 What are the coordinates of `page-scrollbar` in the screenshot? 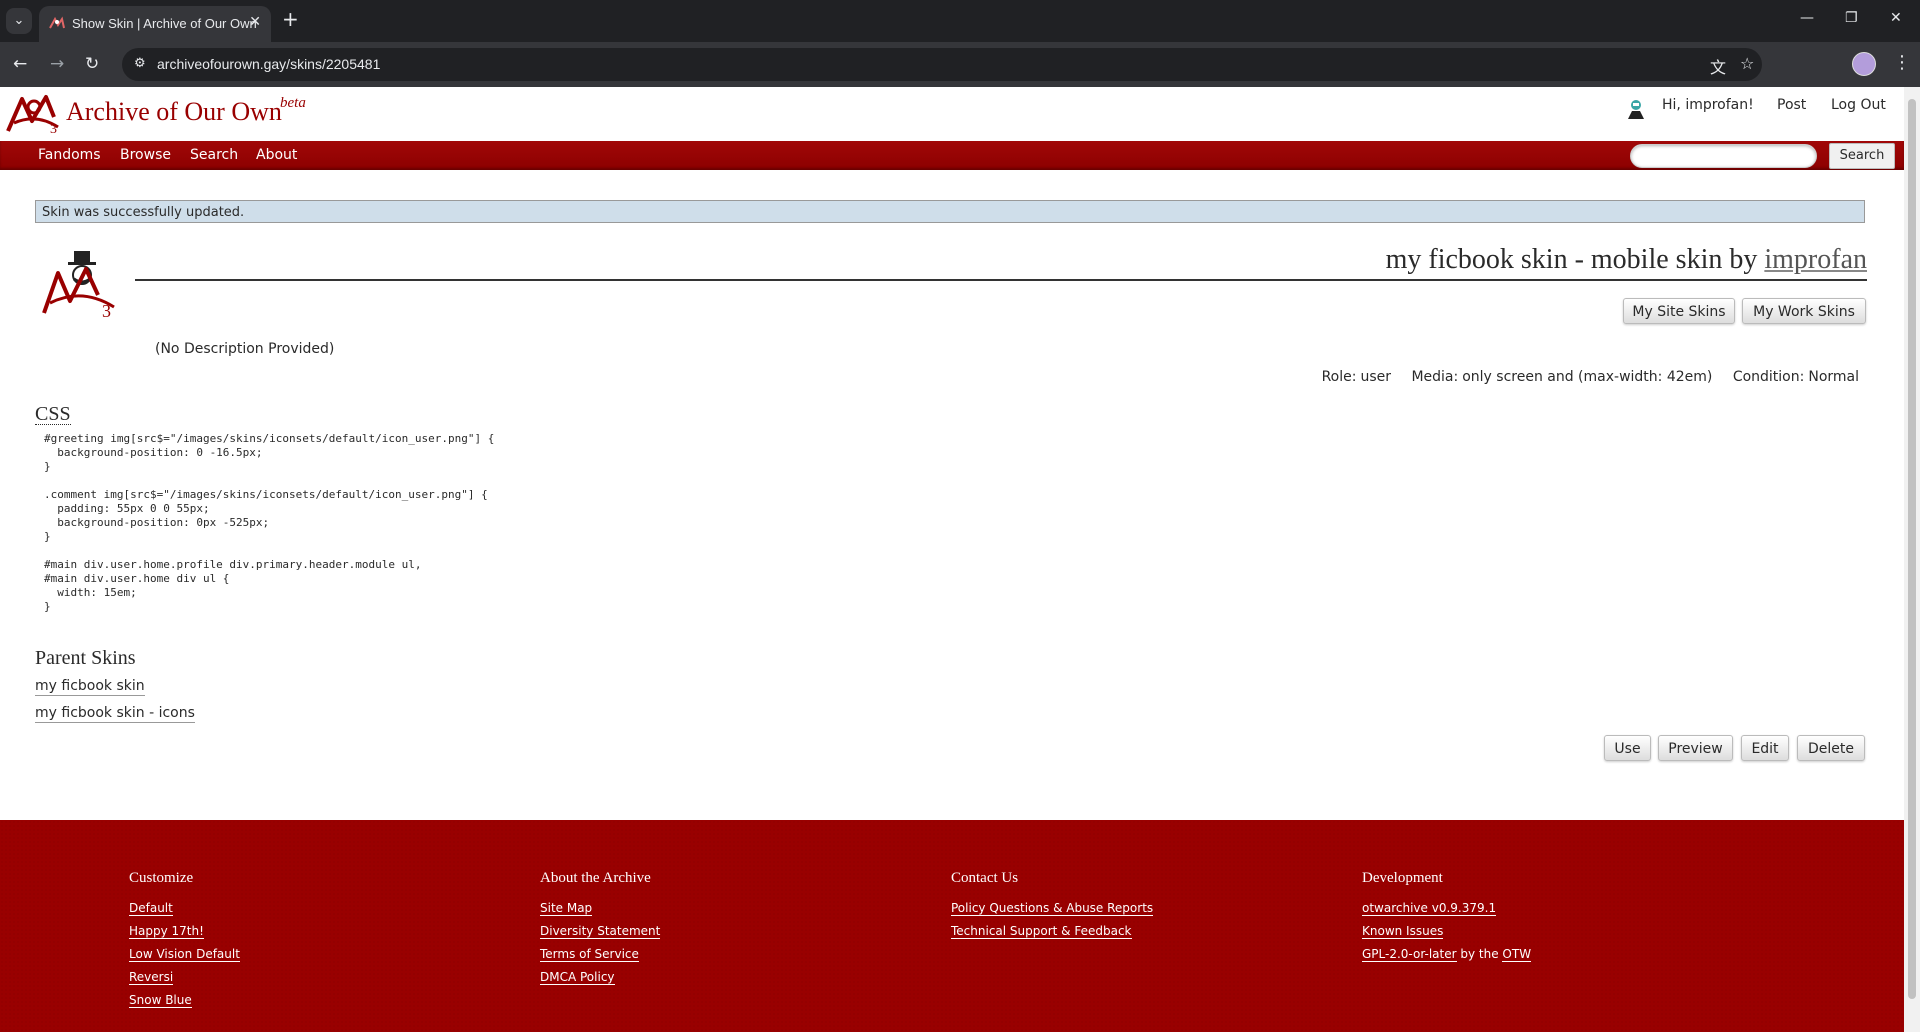 It's located at (1912, 559).